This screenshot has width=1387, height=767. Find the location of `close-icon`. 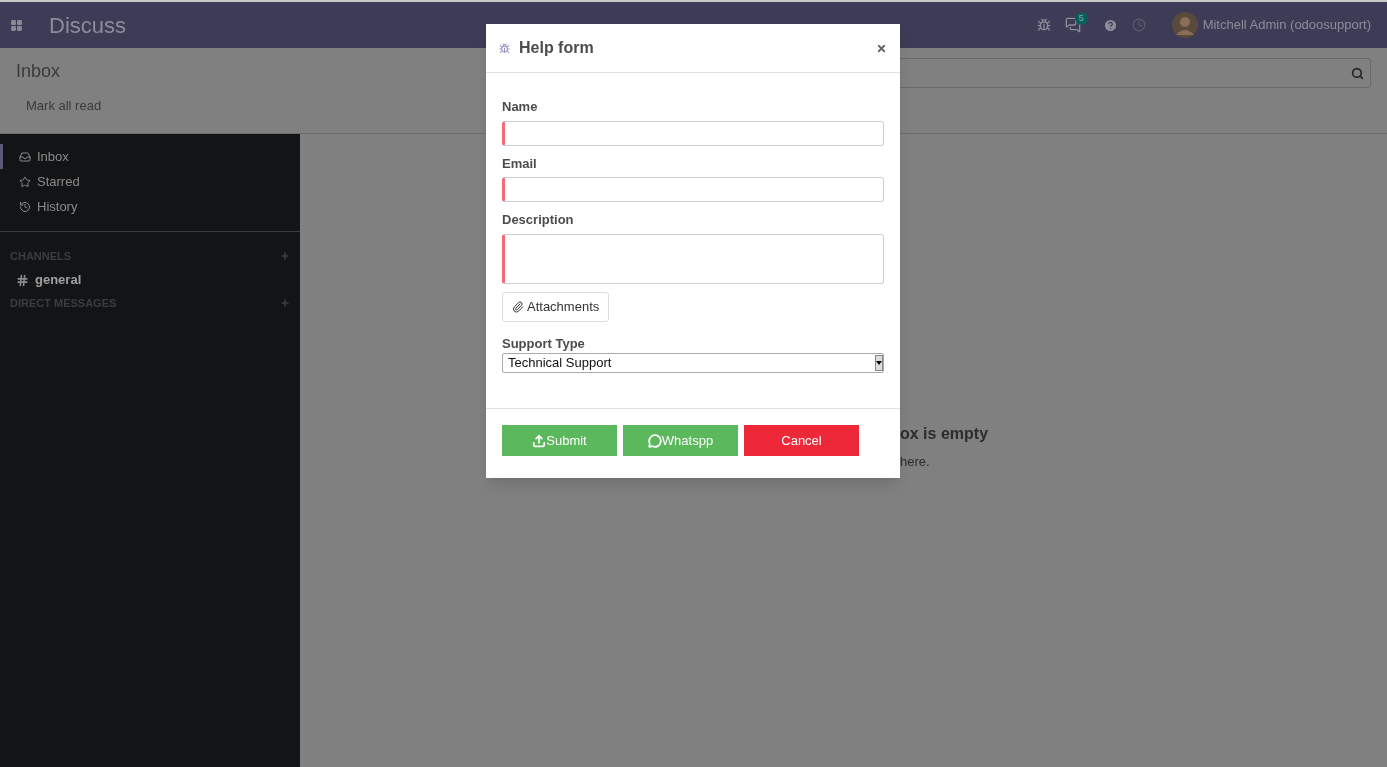

close-icon is located at coordinates (881, 48).